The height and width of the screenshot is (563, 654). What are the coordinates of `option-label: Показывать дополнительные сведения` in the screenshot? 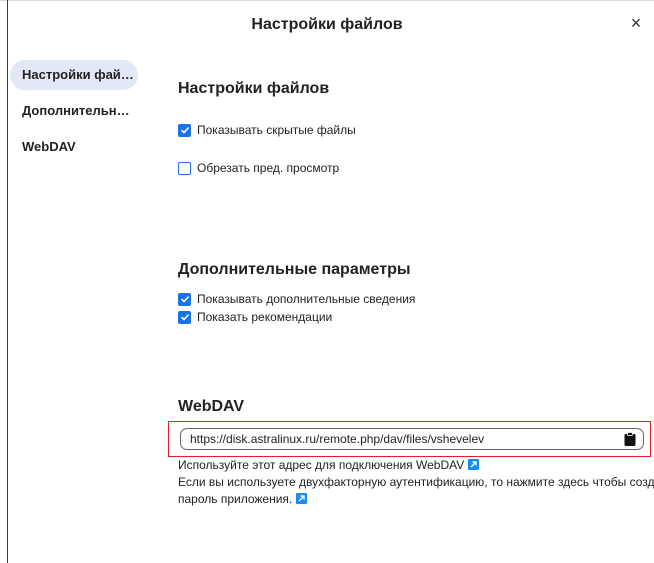 It's located at (306, 299).